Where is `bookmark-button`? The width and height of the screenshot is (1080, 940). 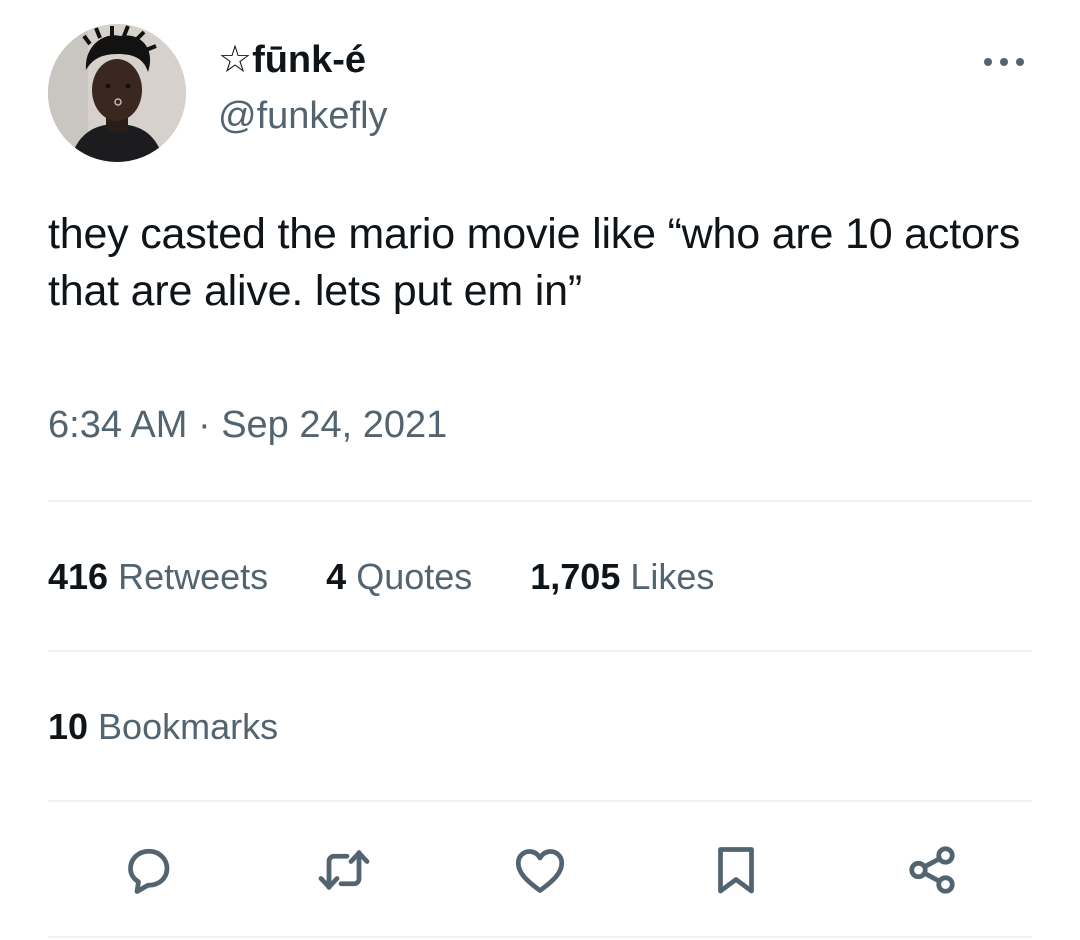 bookmark-button is located at coordinates (736, 870).